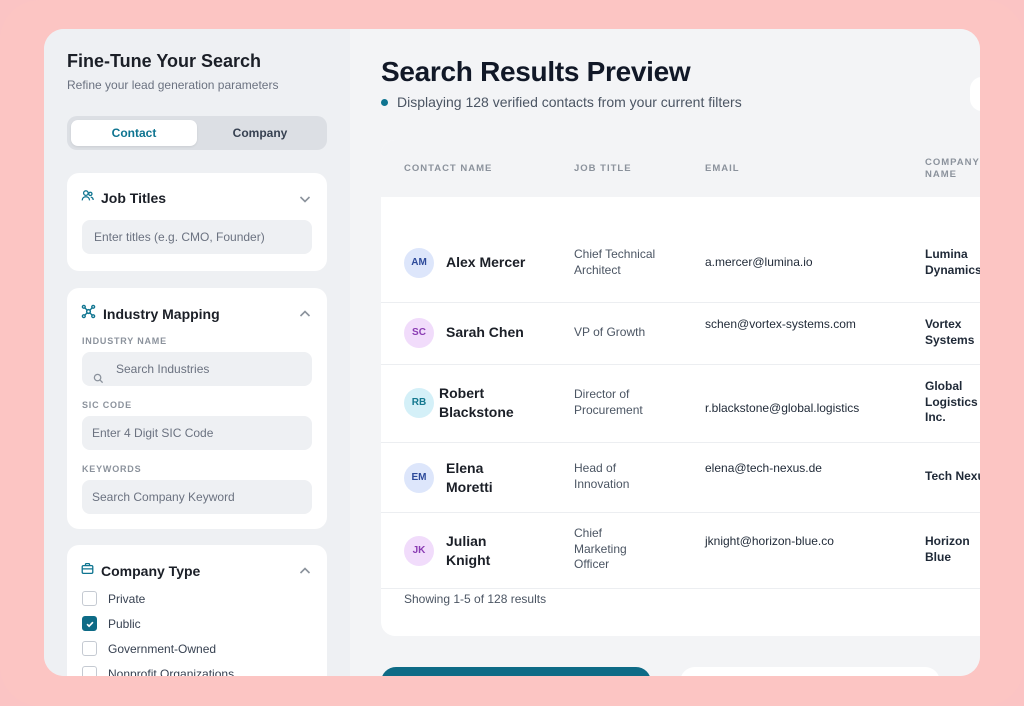 The height and width of the screenshot is (706, 1024). I want to click on job-title-line: Architect, so click(597, 269).